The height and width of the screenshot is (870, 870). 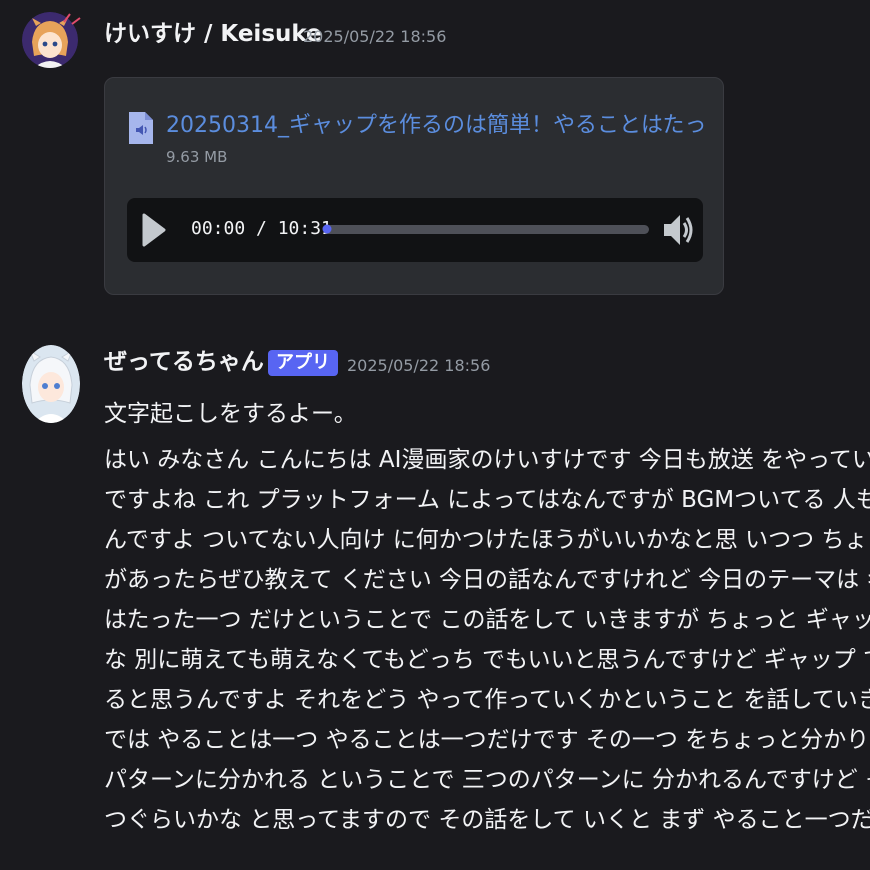 What do you see at coordinates (487, 820) in the screenshot?
I see `transcript-line: つぐらいかな と思ってますので その話をして いくと まず やること一つだけ` at bounding box center [487, 820].